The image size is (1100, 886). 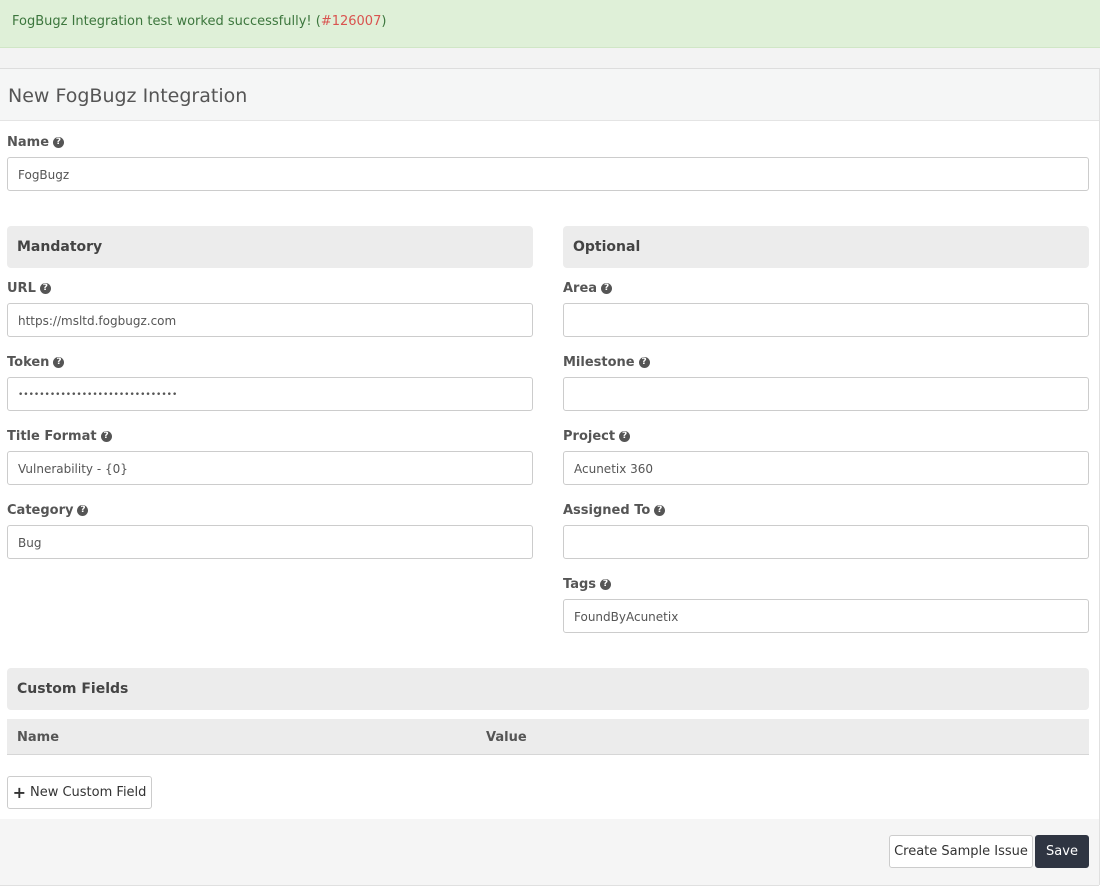 What do you see at coordinates (384, 21) in the screenshot?
I see `alert-close-paren: )` at bounding box center [384, 21].